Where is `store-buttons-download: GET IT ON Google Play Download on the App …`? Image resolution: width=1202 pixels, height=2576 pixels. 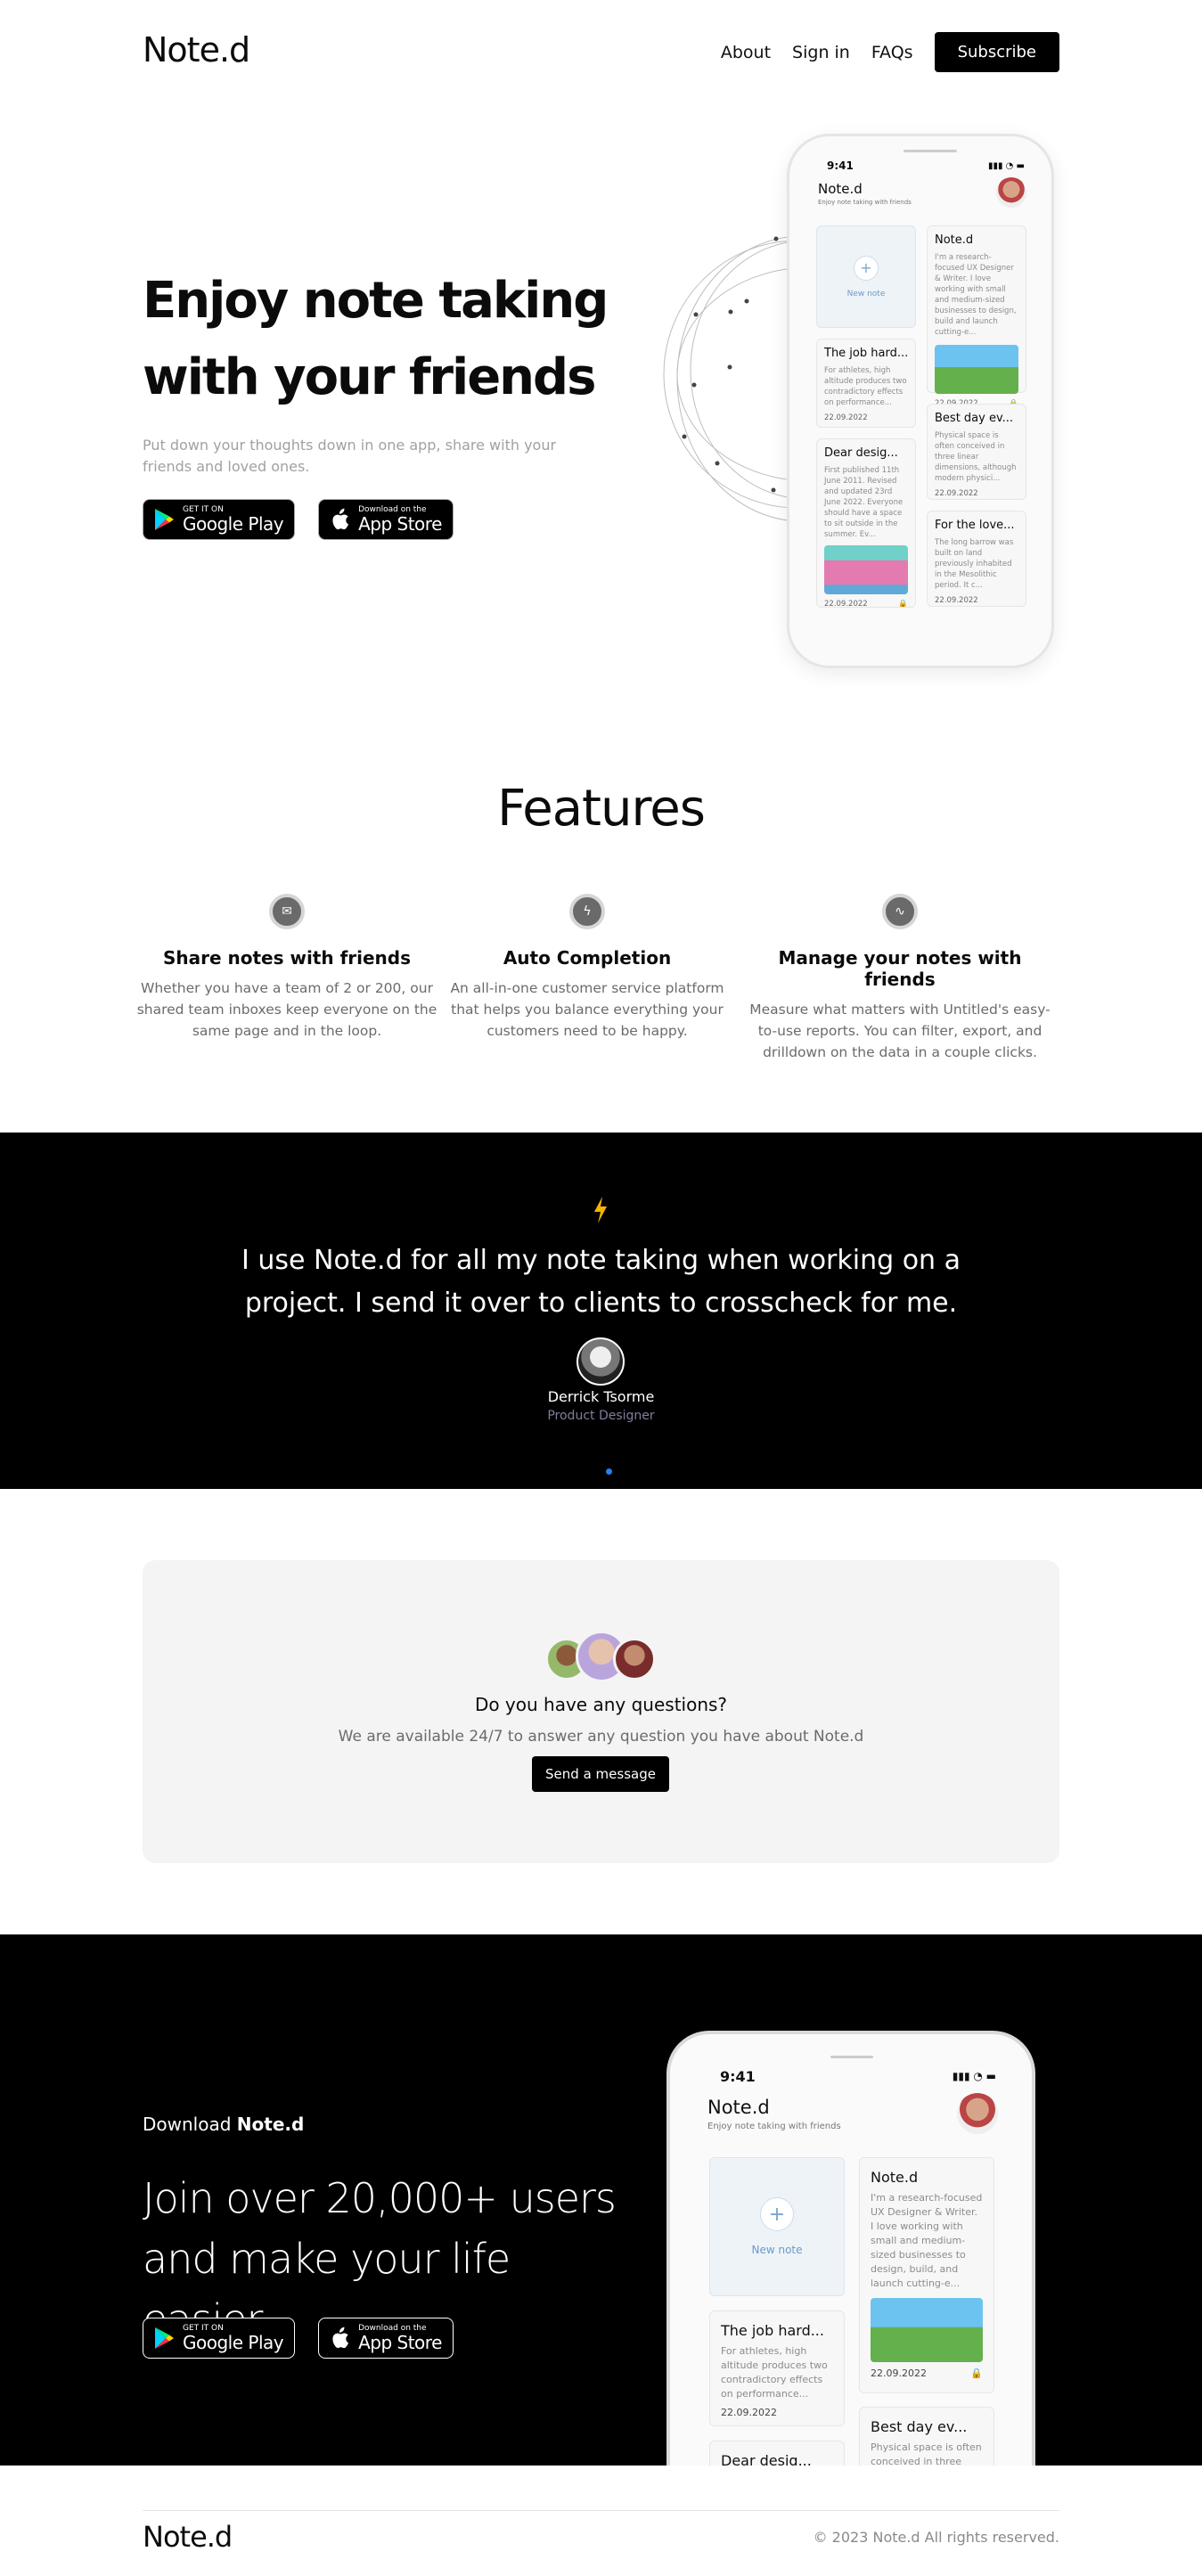
store-buttons-download: GET IT ON Google Play Download on the App … is located at coordinates (298, 2338).